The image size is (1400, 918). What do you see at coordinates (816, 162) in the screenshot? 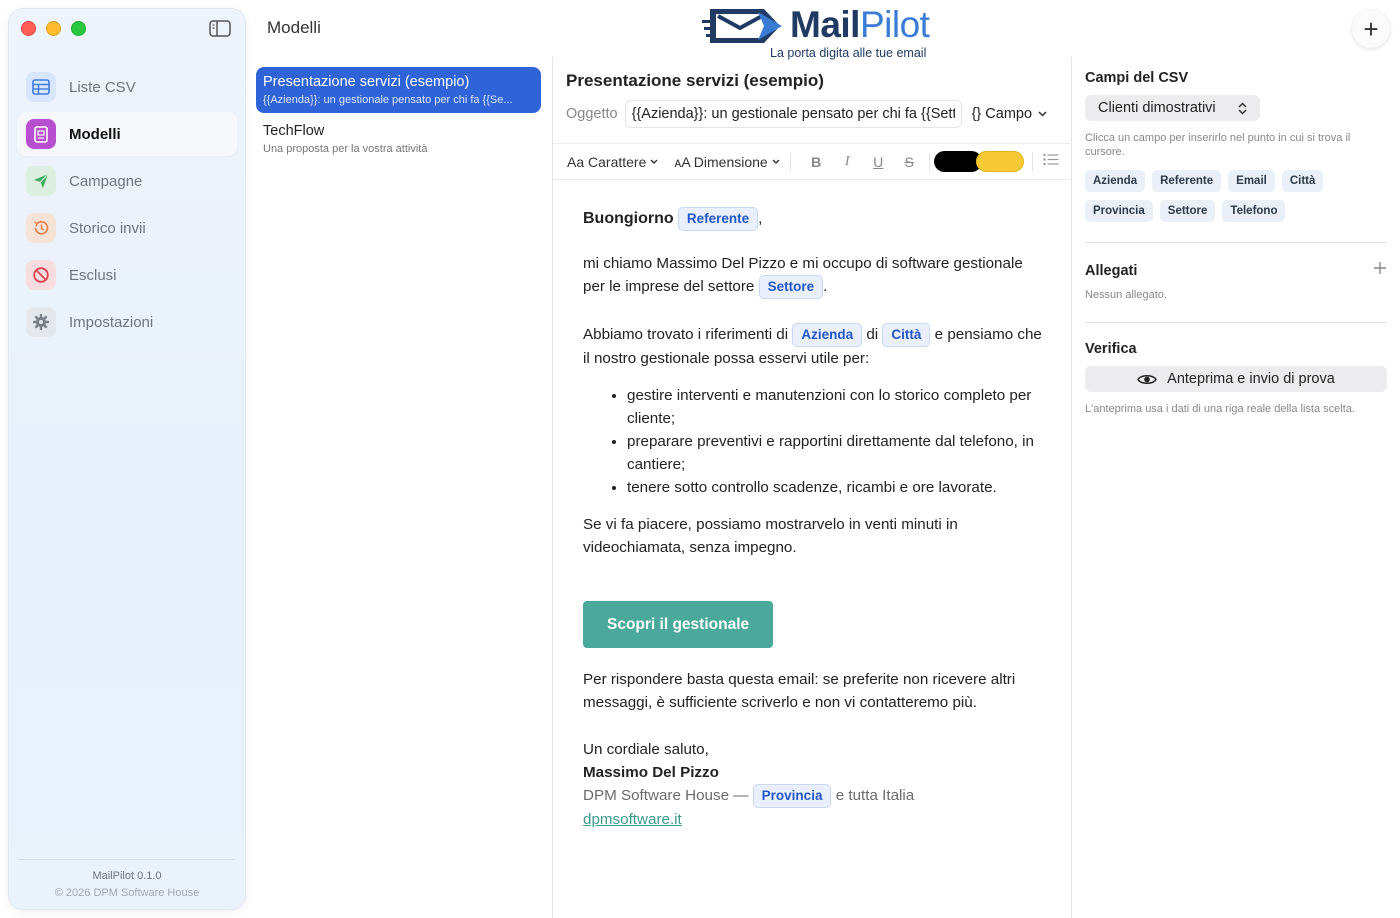
I see `bold-button: B` at bounding box center [816, 162].